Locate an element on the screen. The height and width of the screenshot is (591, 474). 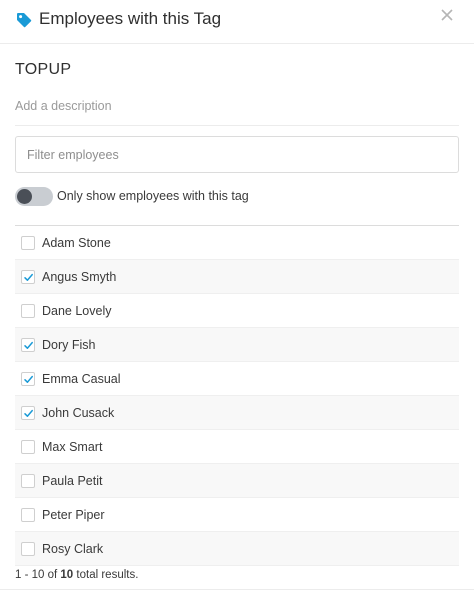
modal-header: Employees with this Tag is located at coordinates (237, 22).